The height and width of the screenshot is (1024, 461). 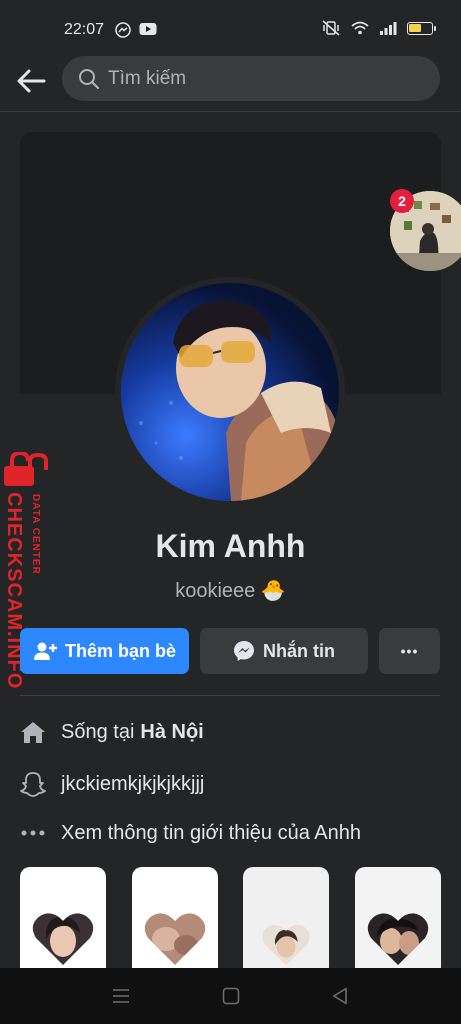 I want to click on home-nav-icon, so click(x=231, y=996).